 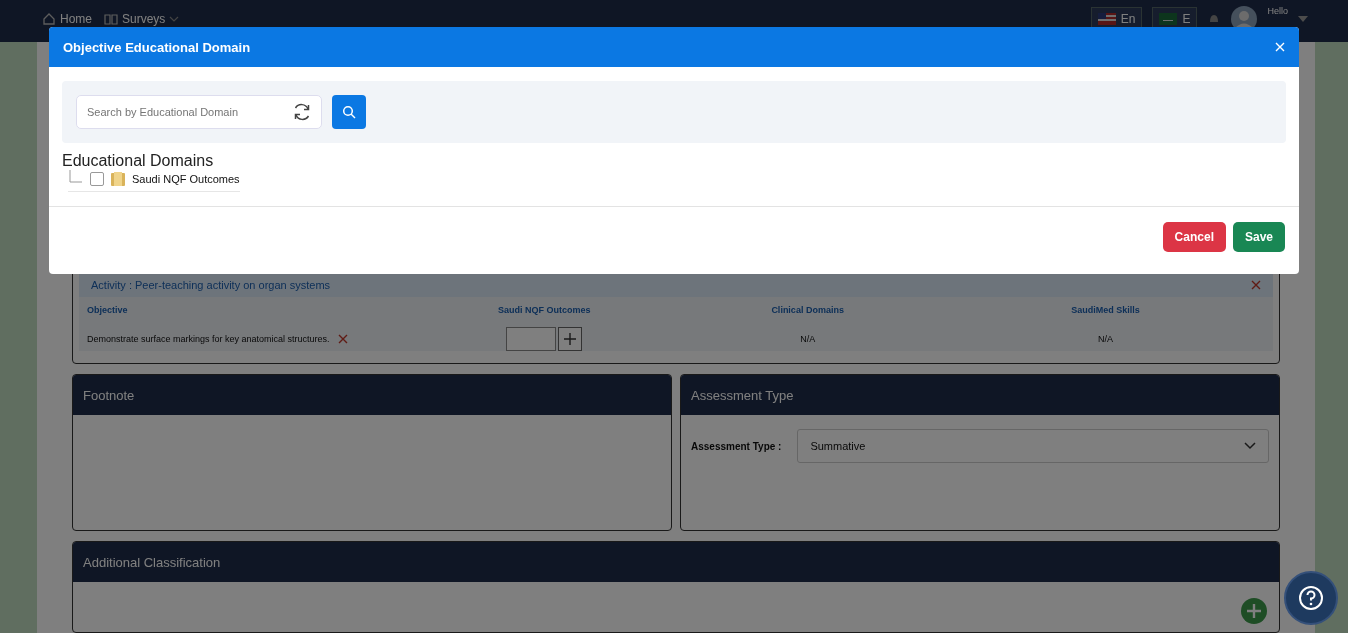 I want to click on checkbox, so click(x=97, y=179).